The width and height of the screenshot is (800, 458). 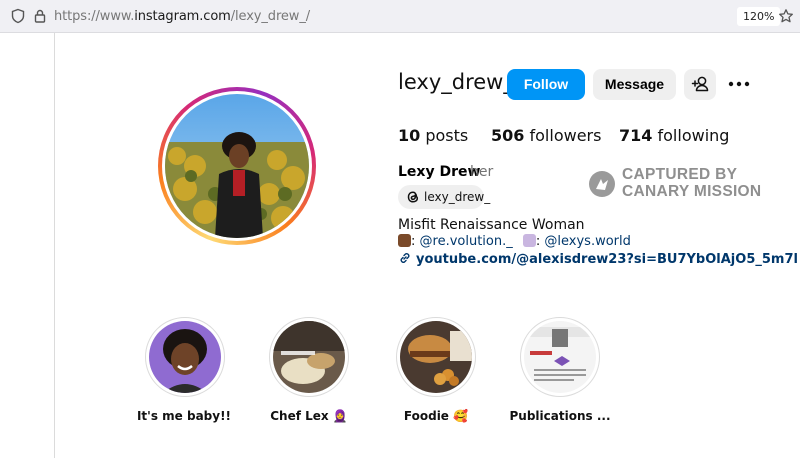 What do you see at coordinates (786, 16) in the screenshot?
I see `bookmark-star-icon` at bounding box center [786, 16].